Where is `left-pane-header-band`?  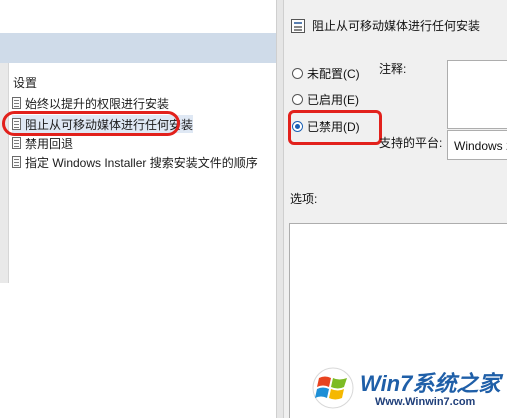 left-pane-header-band is located at coordinates (138, 48).